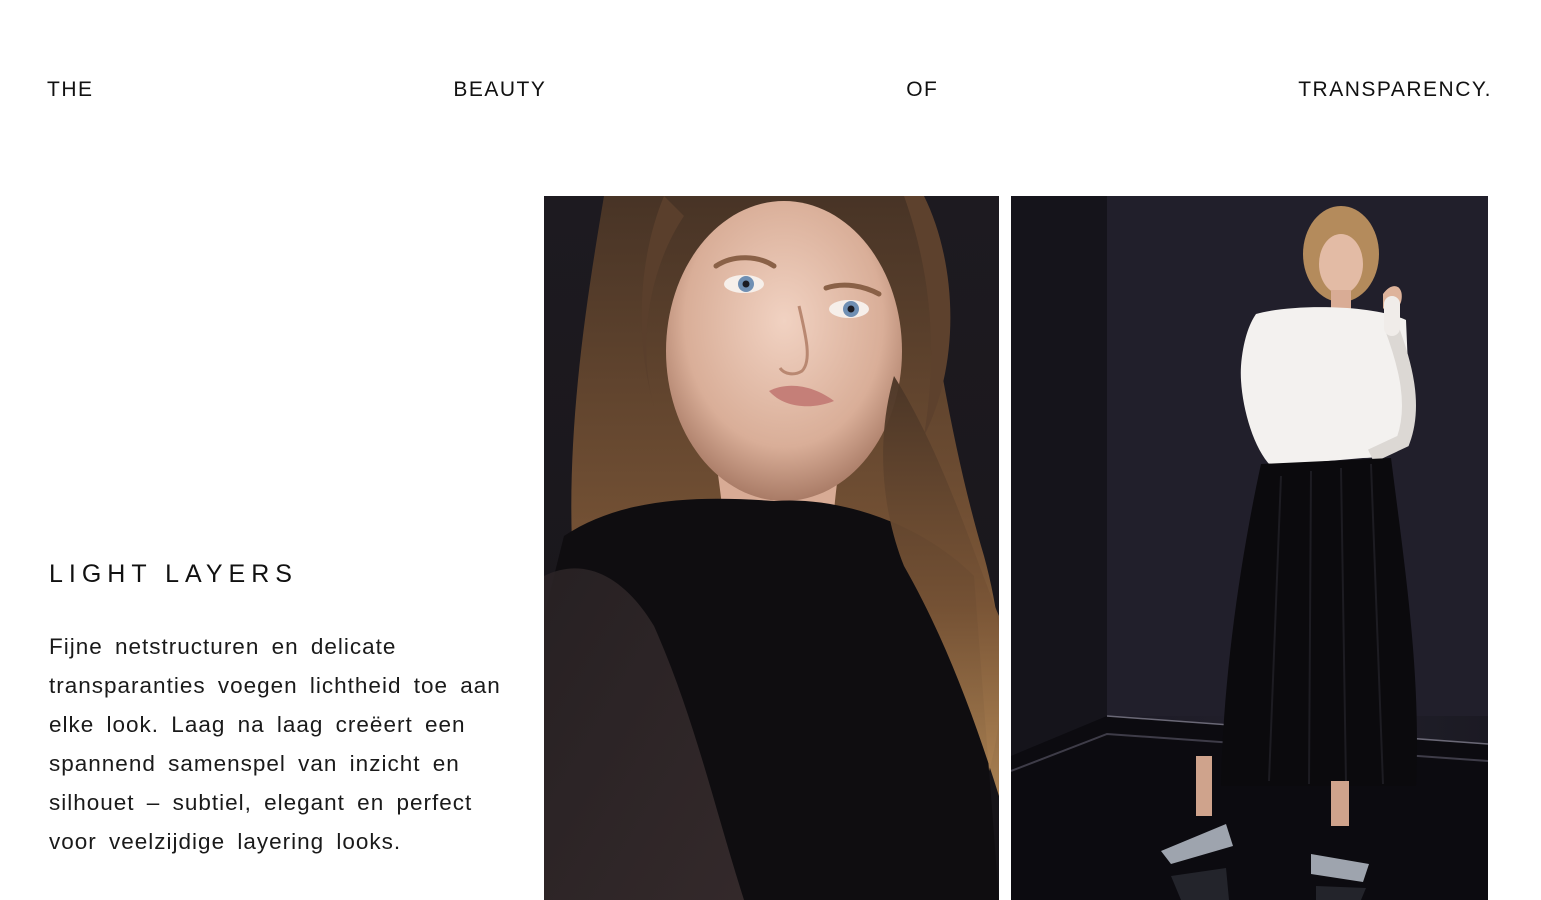 The image size is (1541, 900). What do you see at coordinates (70, 89) in the screenshot?
I see `headline-word-the: THE` at bounding box center [70, 89].